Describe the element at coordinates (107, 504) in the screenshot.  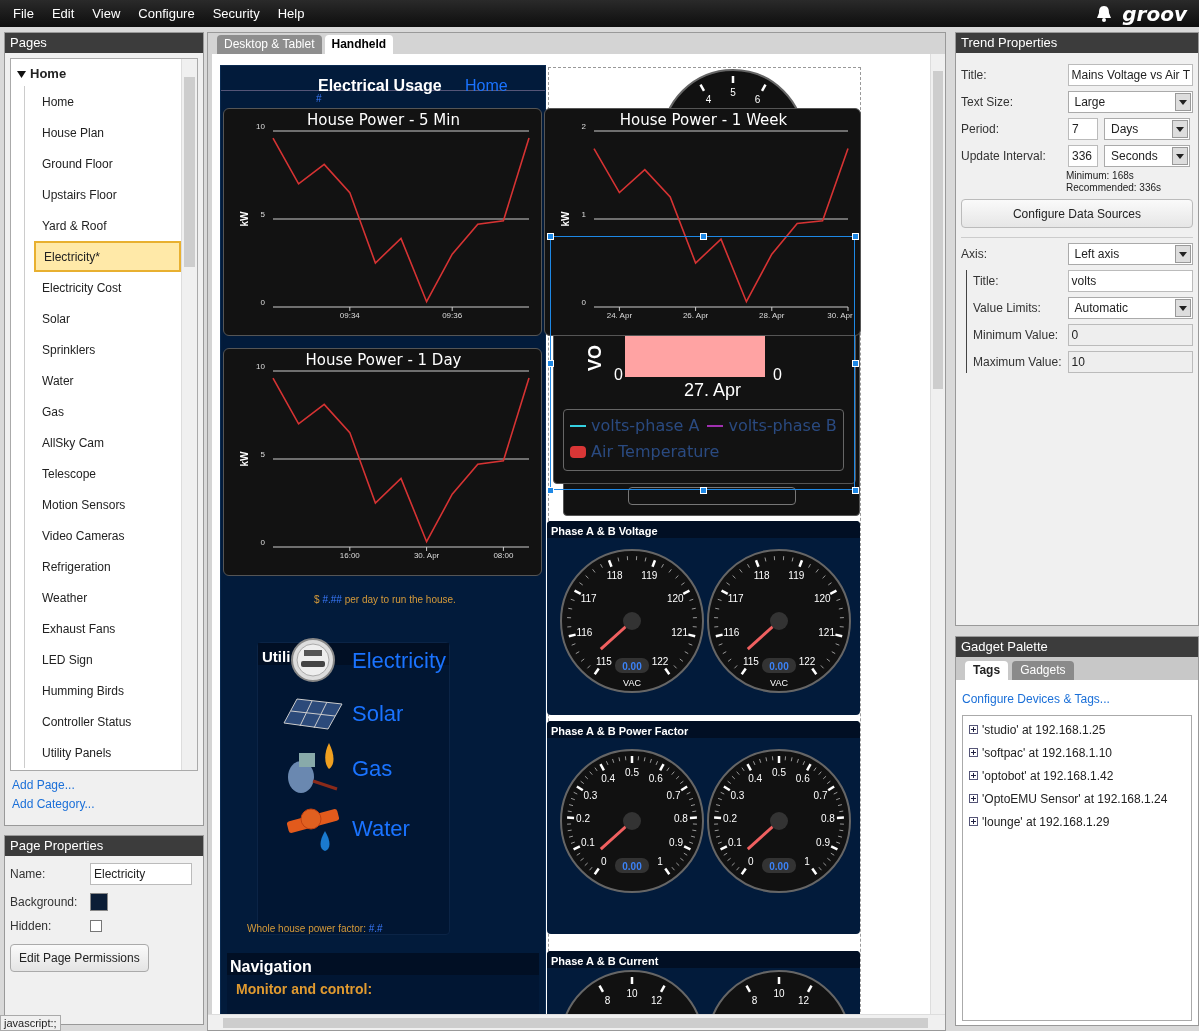
I see `page-item: Motion Sensors` at that location.